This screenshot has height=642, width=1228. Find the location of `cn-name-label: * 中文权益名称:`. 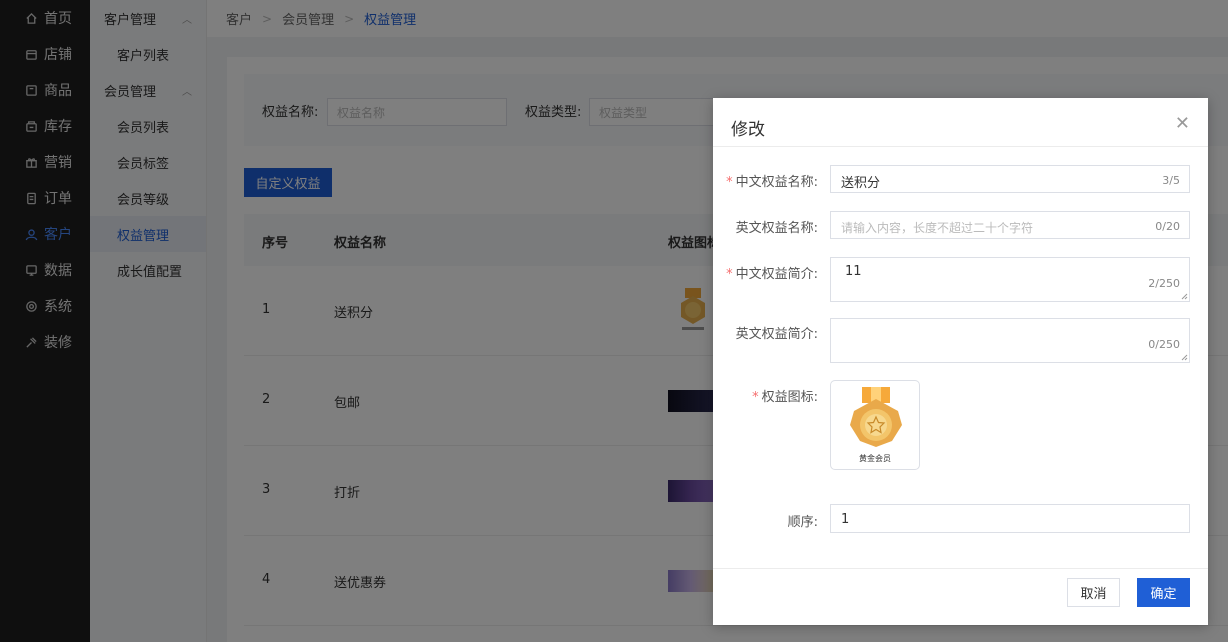

cn-name-label: * 中文权益名称: is located at coordinates (772, 180).